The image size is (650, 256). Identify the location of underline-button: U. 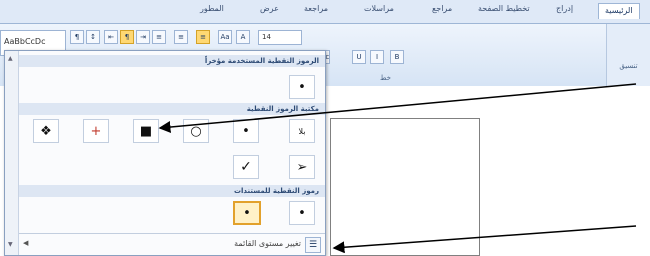
(359, 57).